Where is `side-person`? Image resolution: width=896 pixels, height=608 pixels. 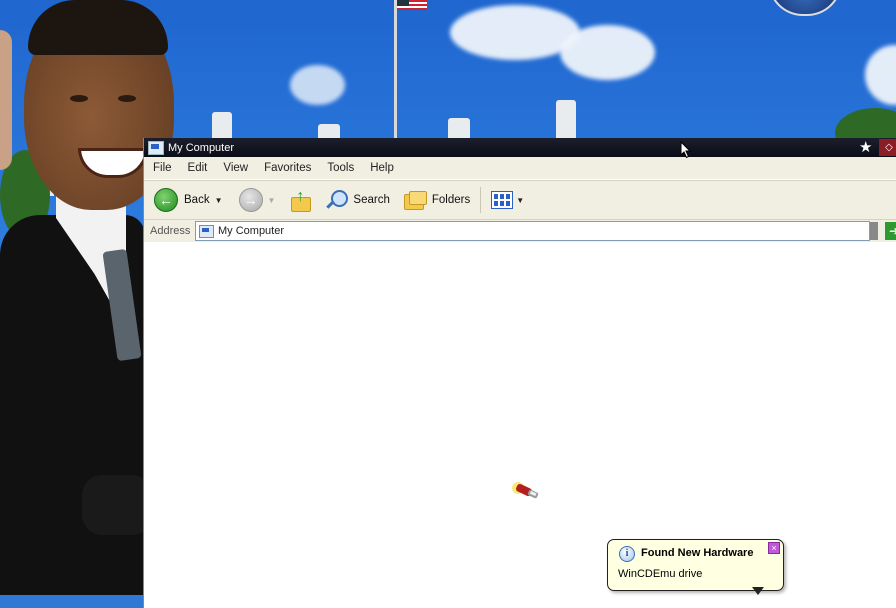 side-person is located at coordinates (6, 100).